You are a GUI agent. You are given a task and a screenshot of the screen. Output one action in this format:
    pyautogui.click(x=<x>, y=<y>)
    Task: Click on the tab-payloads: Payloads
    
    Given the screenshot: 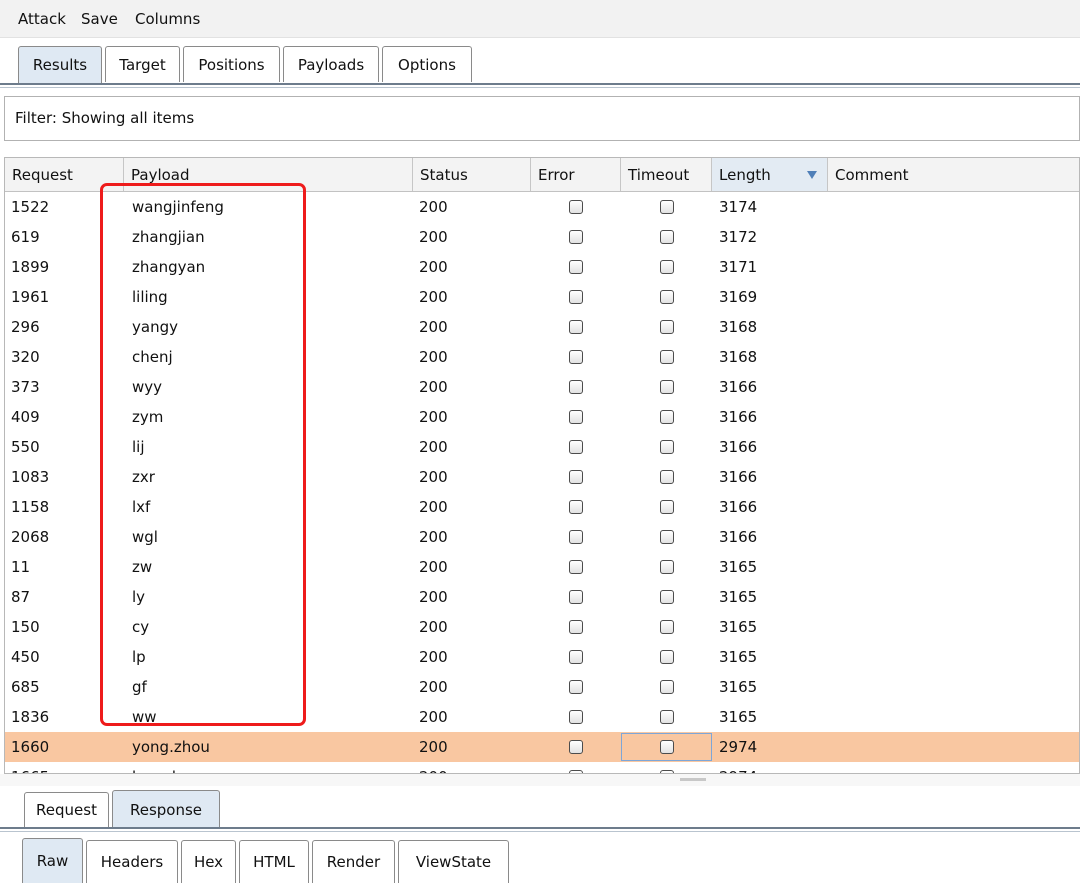 What is the action you would take?
    pyautogui.click(x=331, y=64)
    